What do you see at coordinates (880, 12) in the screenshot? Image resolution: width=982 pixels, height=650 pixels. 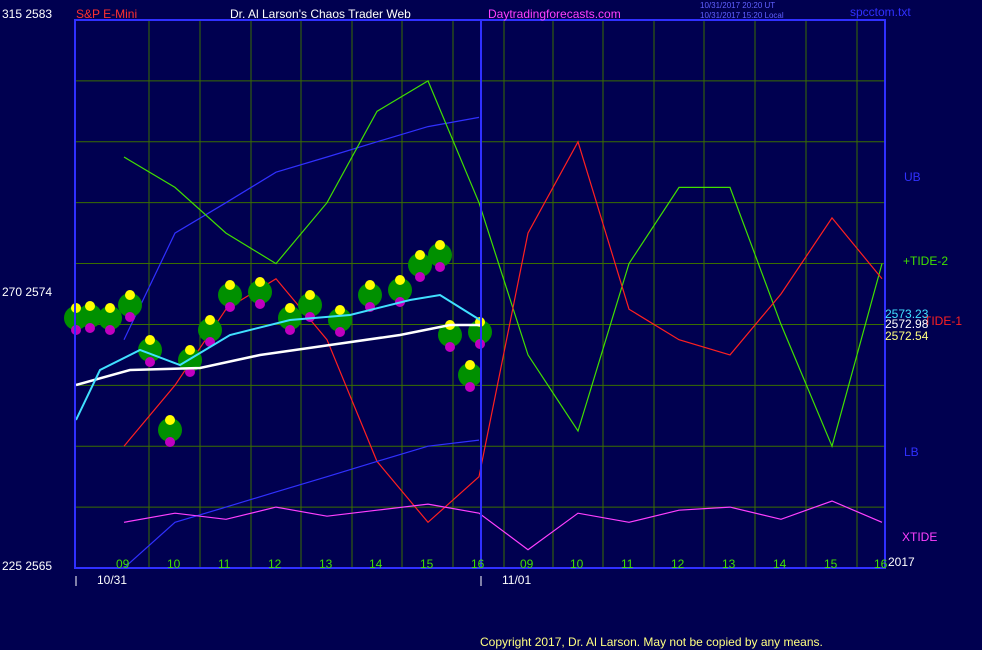 I see `file-label: spcctom.txt` at bounding box center [880, 12].